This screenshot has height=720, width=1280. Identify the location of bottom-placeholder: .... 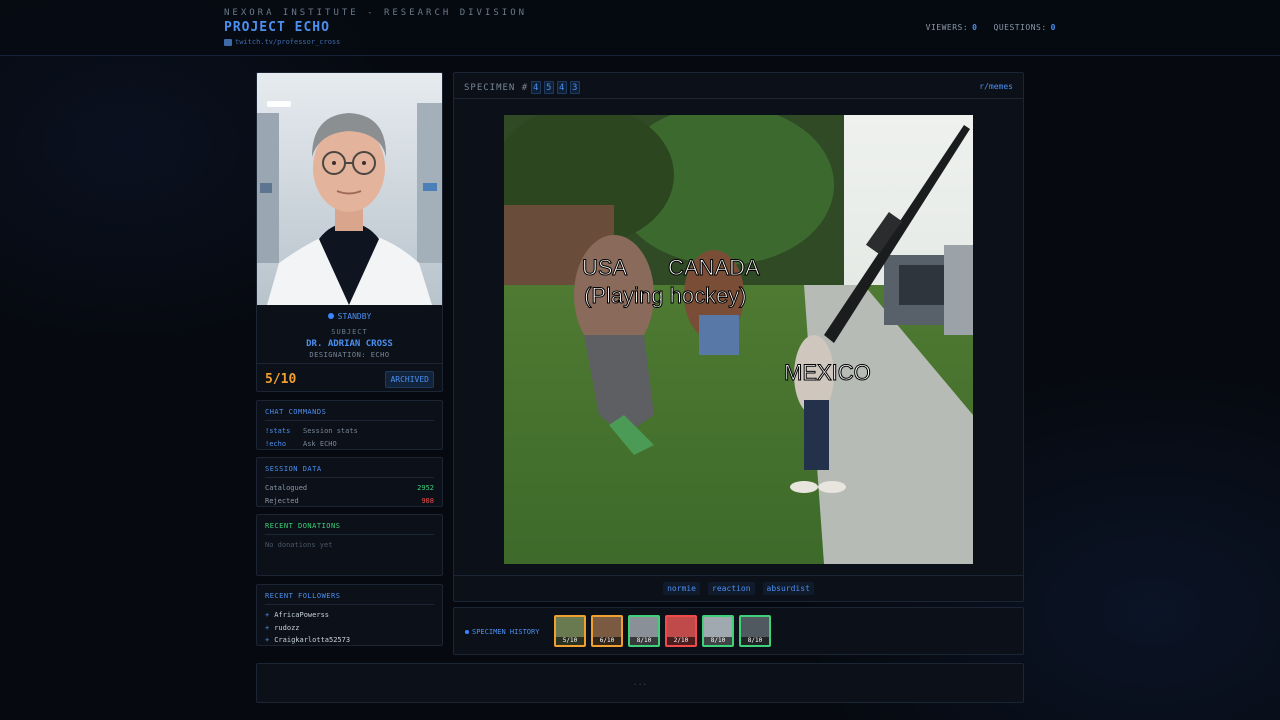
(640, 682).